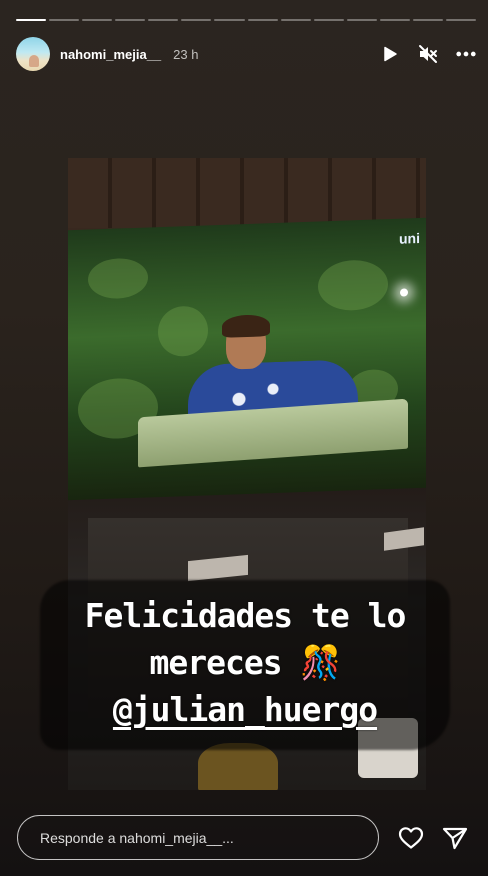 This screenshot has height=876, width=488. I want to click on play-icon, so click(390, 54).